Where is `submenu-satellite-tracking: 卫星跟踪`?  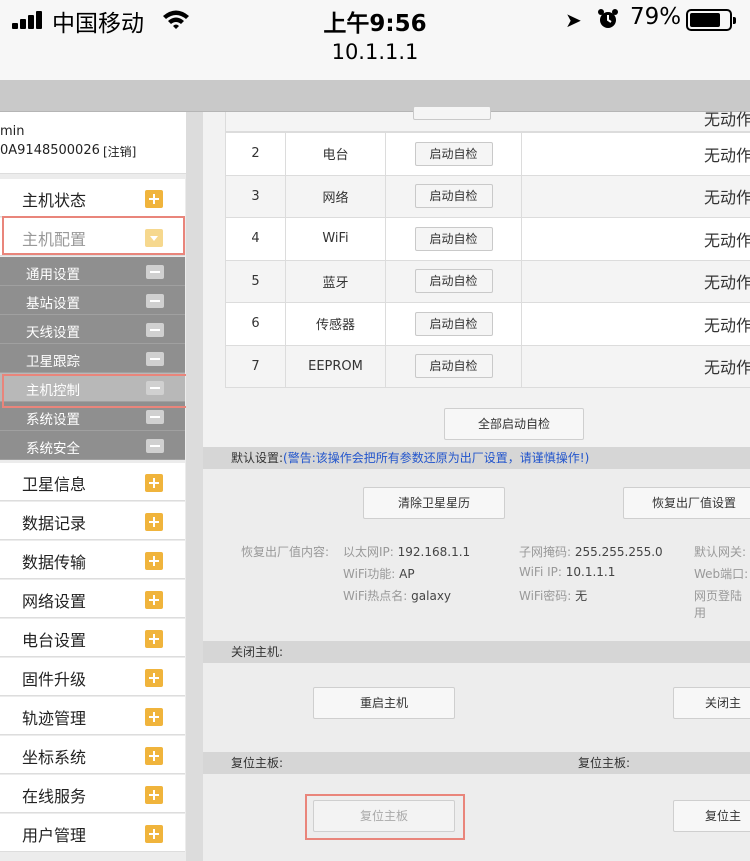 submenu-satellite-tracking: 卫星跟踪 is located at coordinates (92, 358).